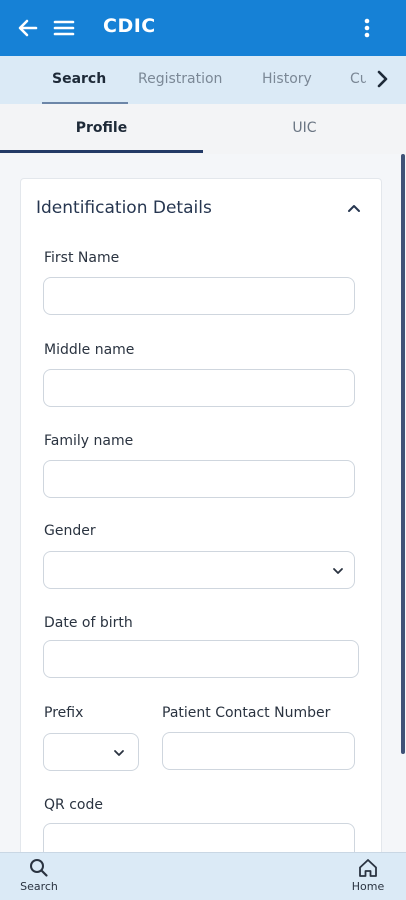 This screenshot has width=406, height=900. Describe the element at coordinates (199, 296) in the screenshot. I see `first-name-field` at that location.